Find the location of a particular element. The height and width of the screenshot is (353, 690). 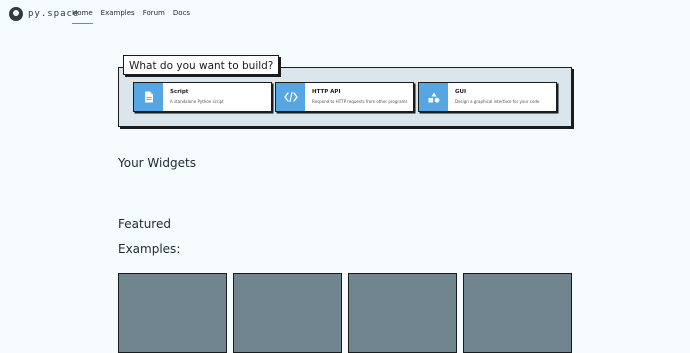

logo: py.space is located at coordinates (44, 14).